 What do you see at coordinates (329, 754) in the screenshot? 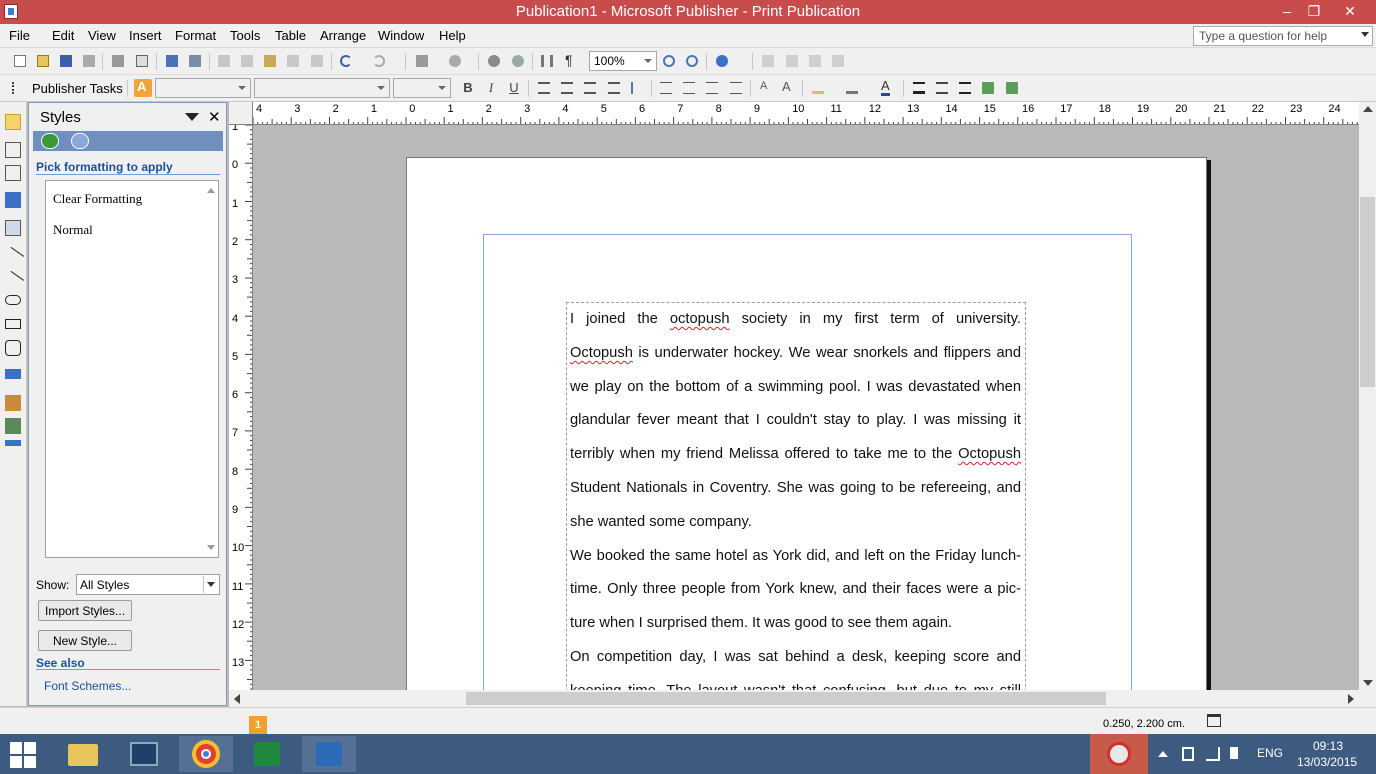
I see `publisher-taskbar-button` at bounding box center [329, 754].